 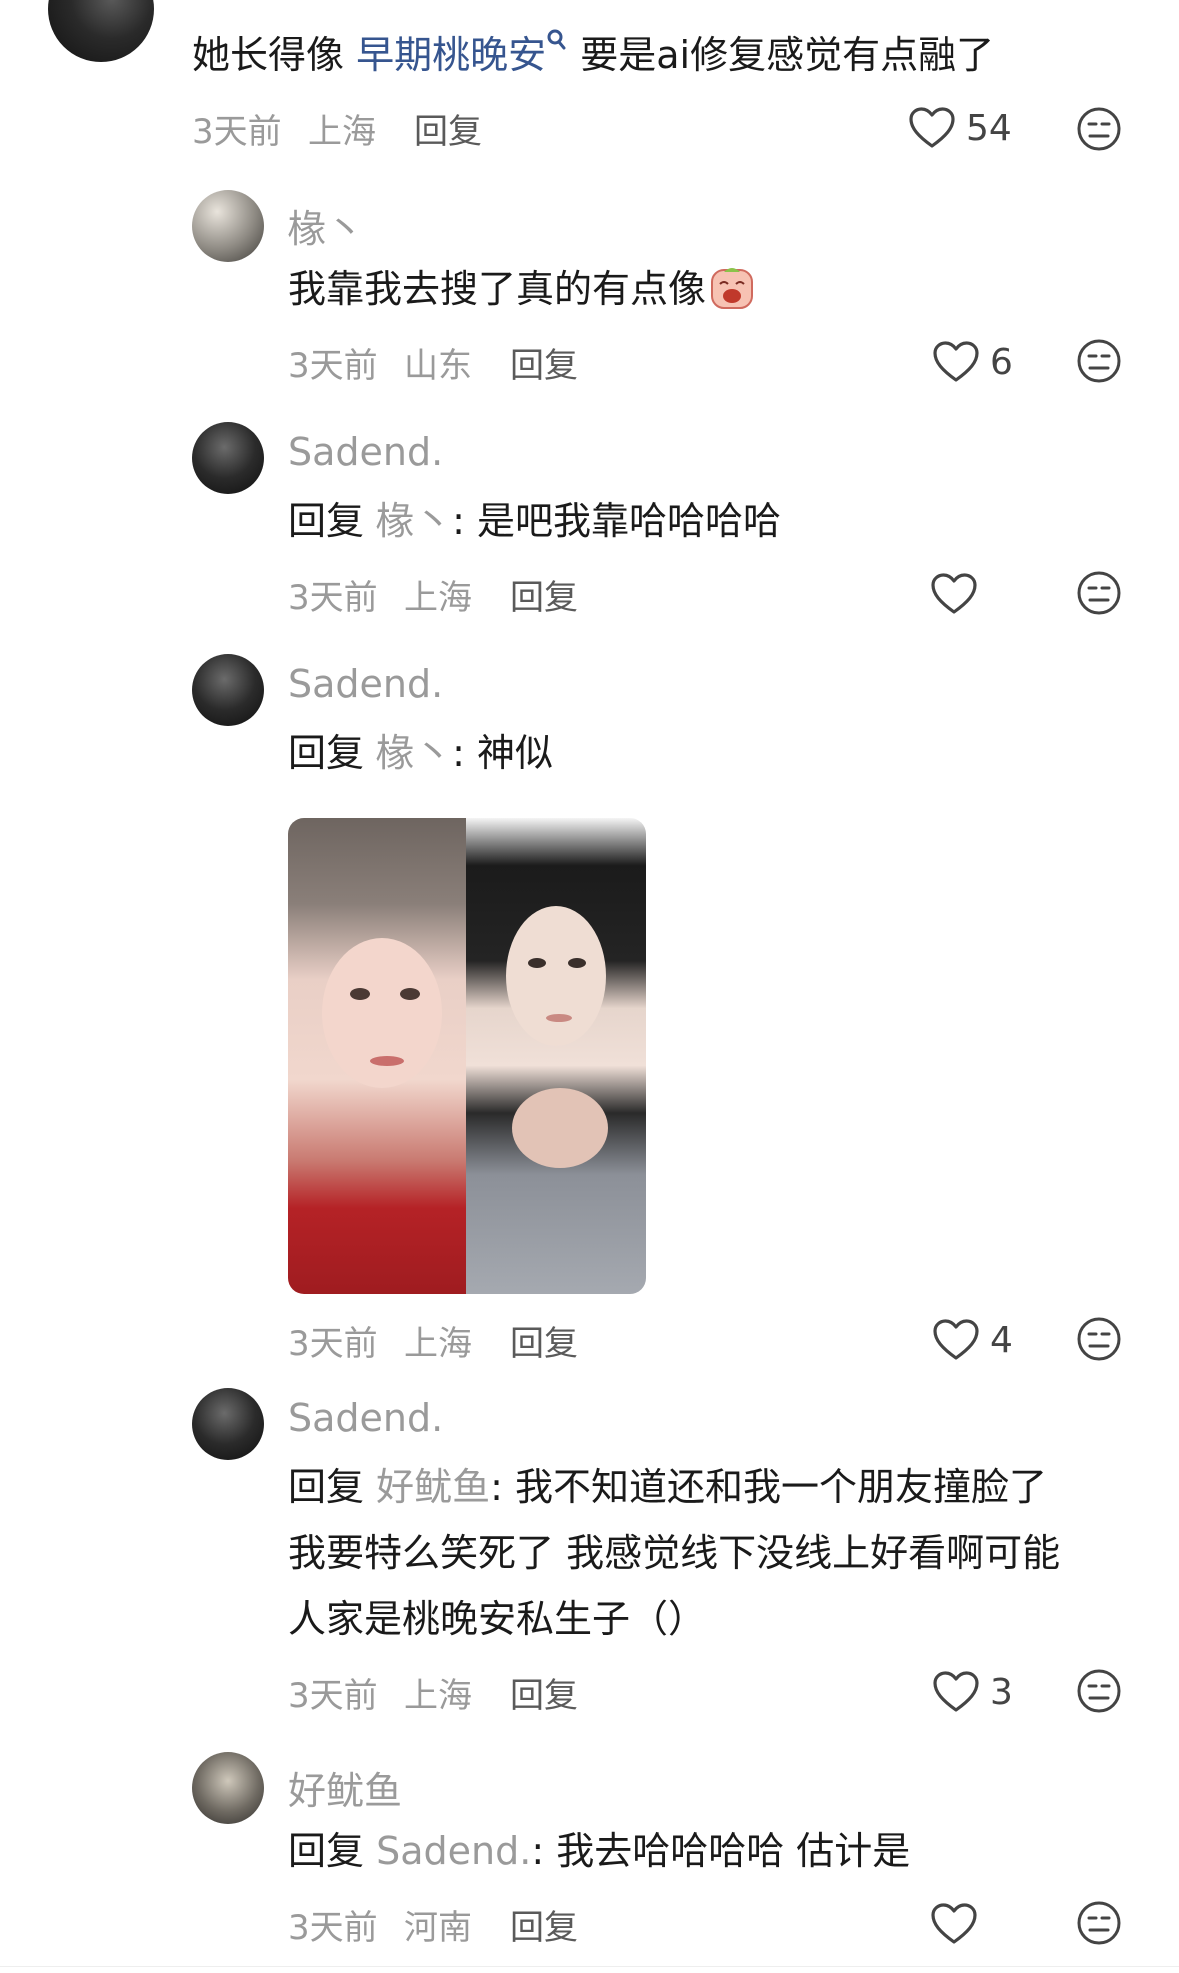 What do you see at coordinates (1001, 362) in the screenshot?
I see `like-count: 6` at bounding box center [1001, 362].